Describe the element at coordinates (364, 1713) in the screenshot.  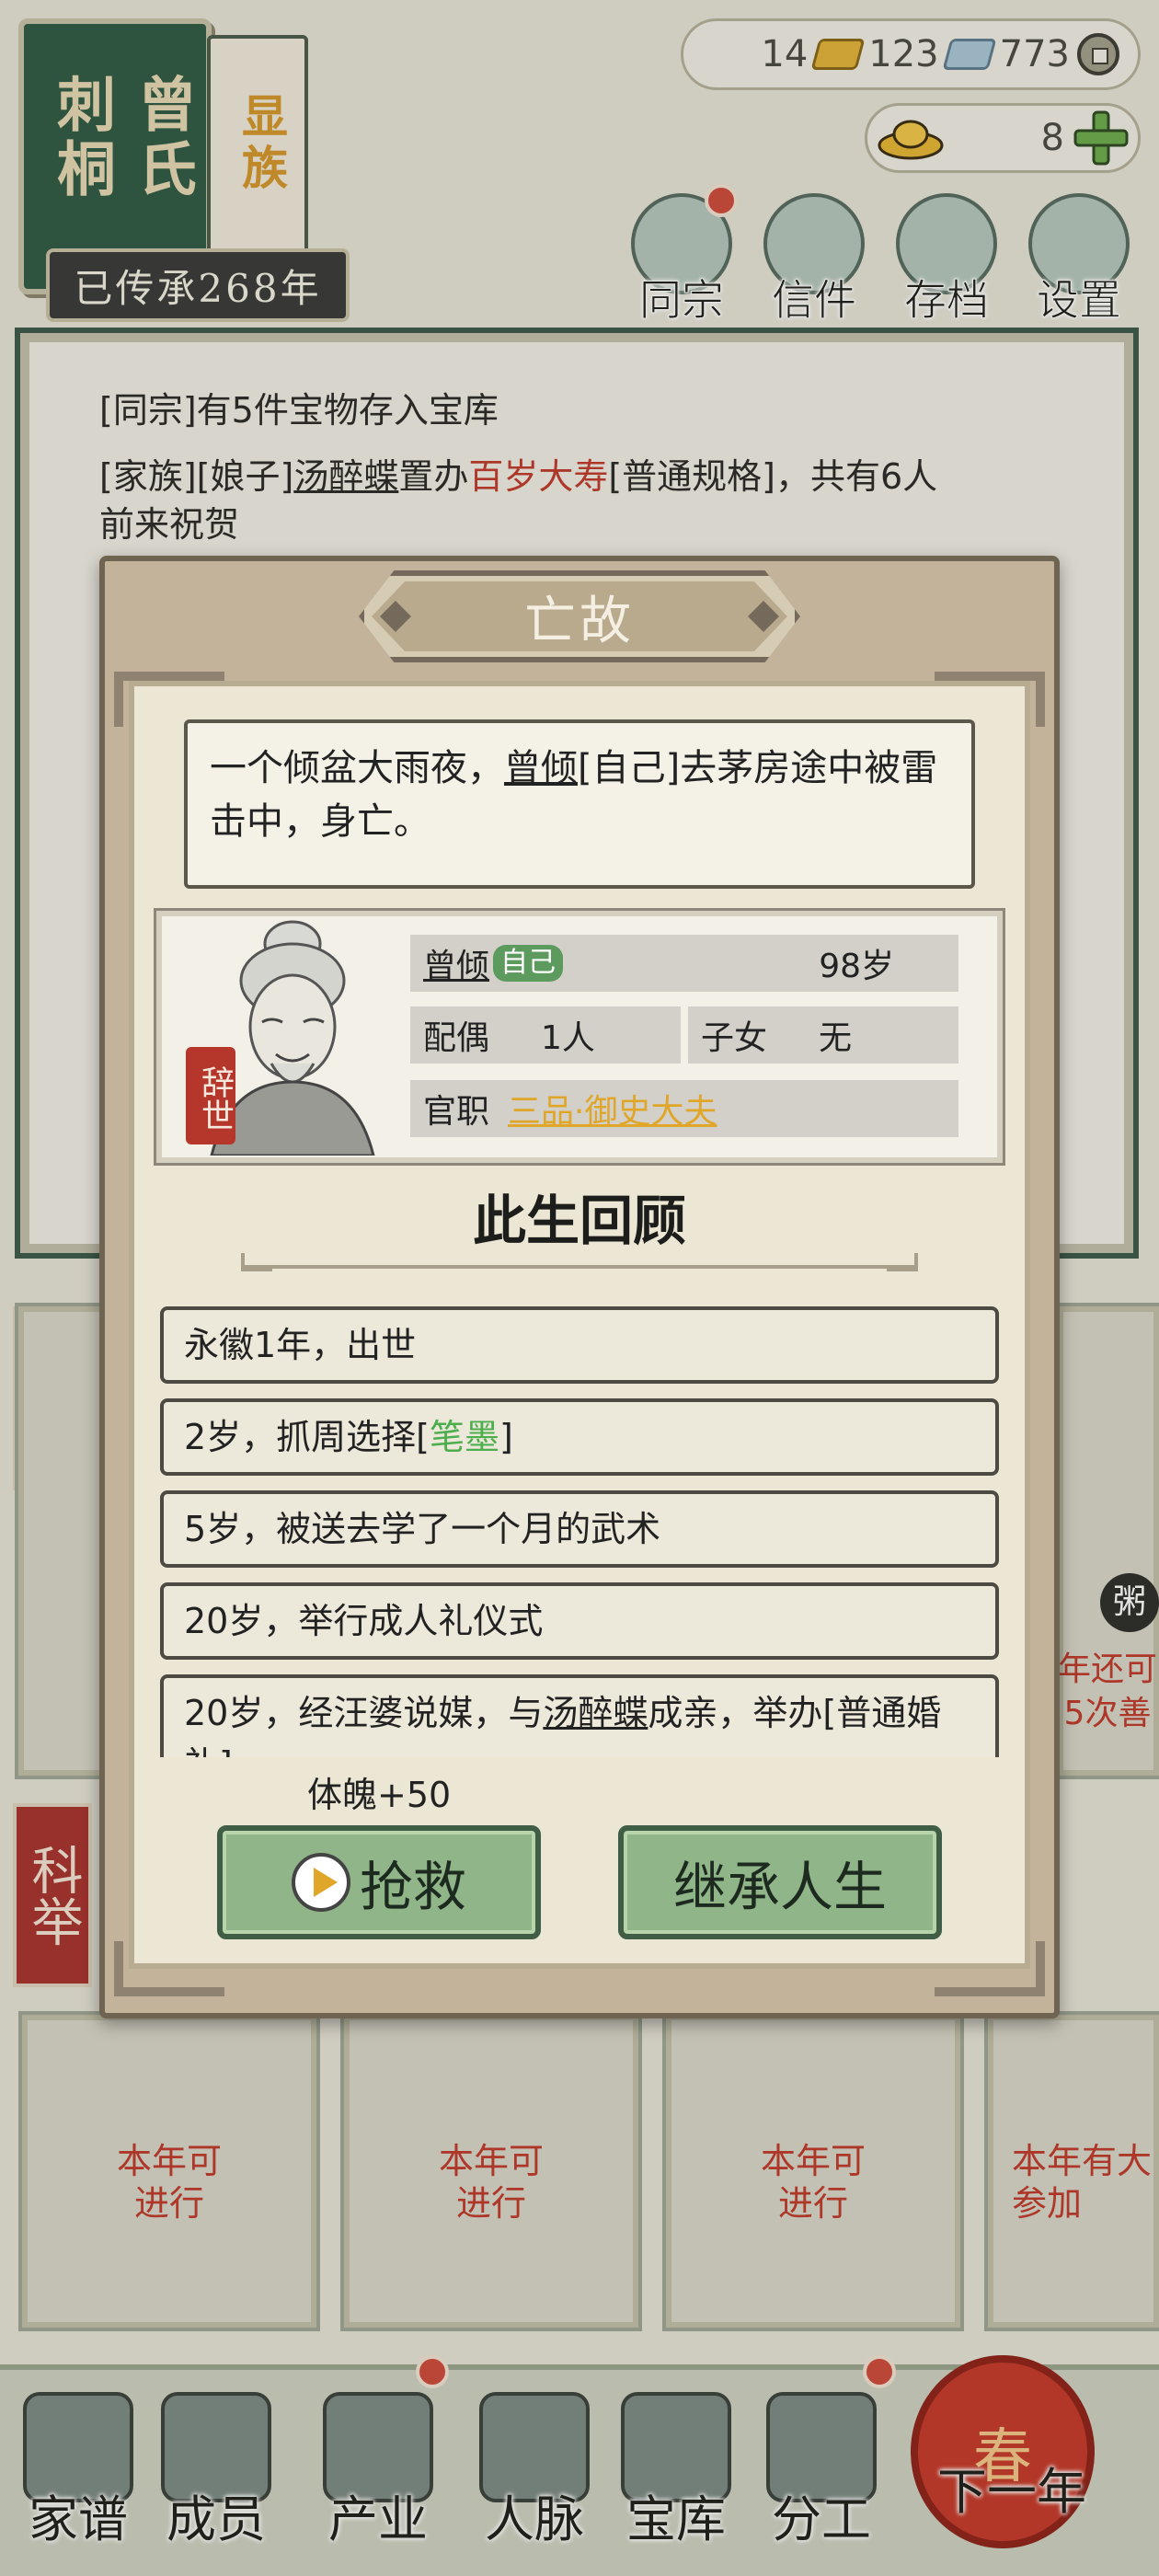
I see `event-text: 20岁，经汪婆说媒，与` at that location.